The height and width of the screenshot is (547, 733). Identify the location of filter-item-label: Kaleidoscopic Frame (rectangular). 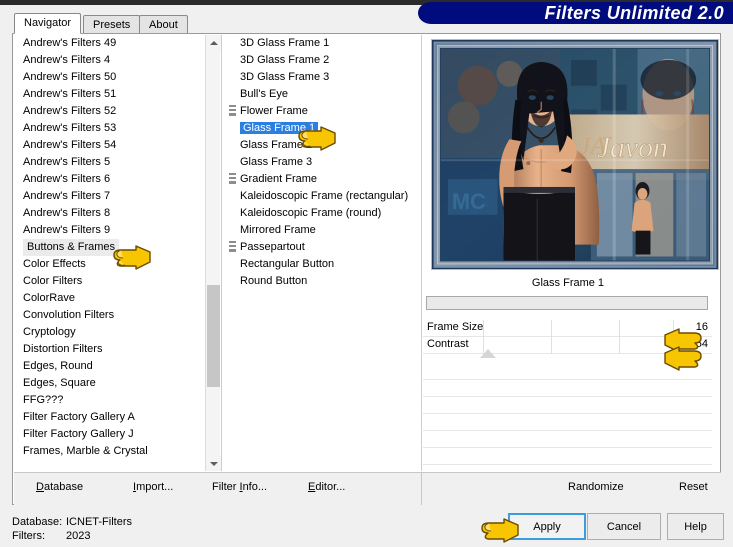
(324, 196).